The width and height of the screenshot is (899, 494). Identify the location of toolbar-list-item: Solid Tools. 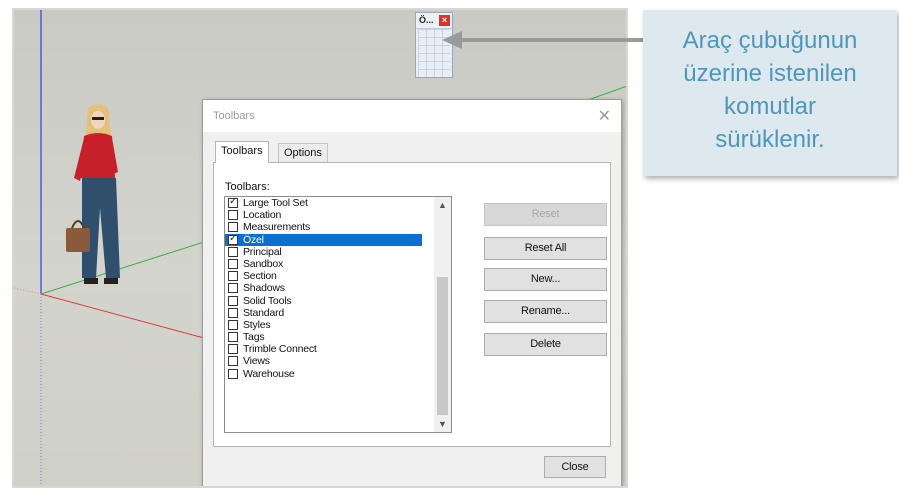
(338, 301).